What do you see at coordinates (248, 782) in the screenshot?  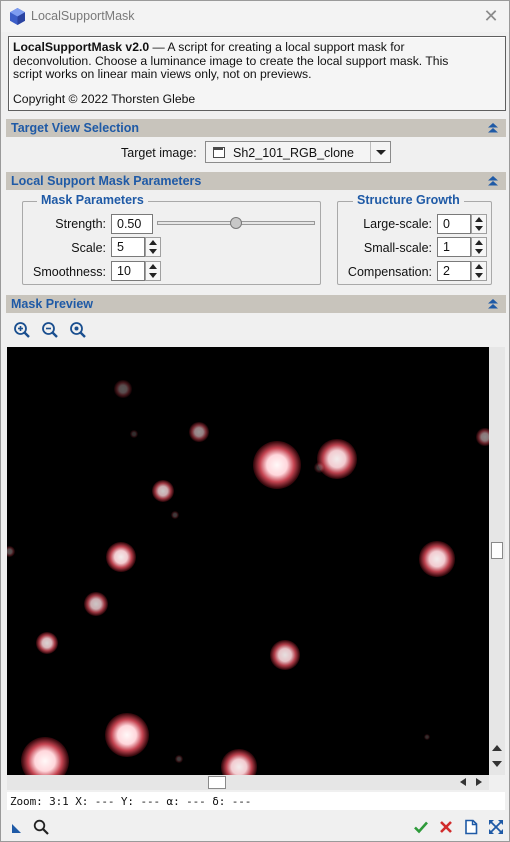 I see `horizontal-scrollbar` at bounding box center [248, 782].